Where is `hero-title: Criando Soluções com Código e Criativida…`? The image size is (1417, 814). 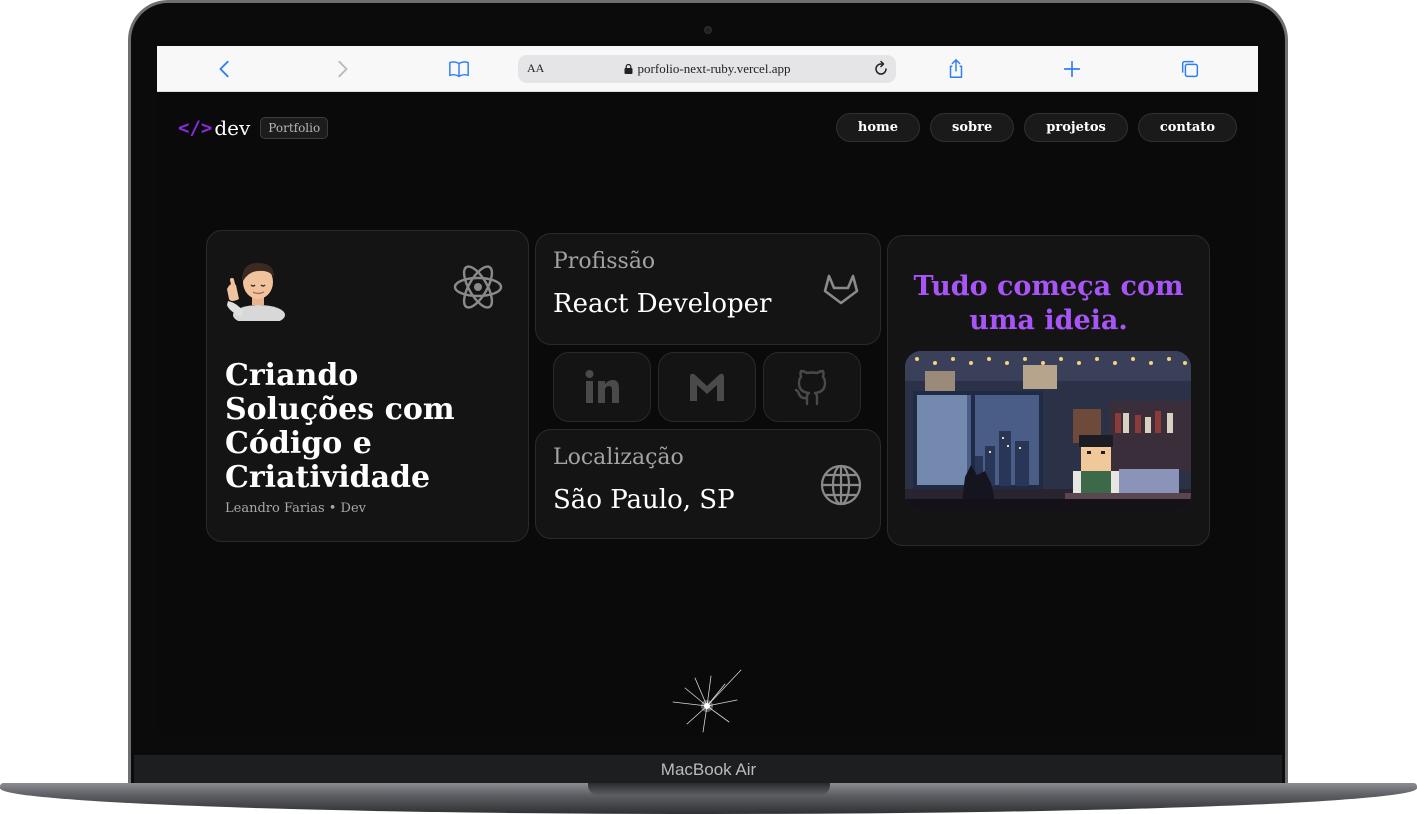
hero-title: Criando Soluções com Código e Criativida… is located at coordinates (340, 426).